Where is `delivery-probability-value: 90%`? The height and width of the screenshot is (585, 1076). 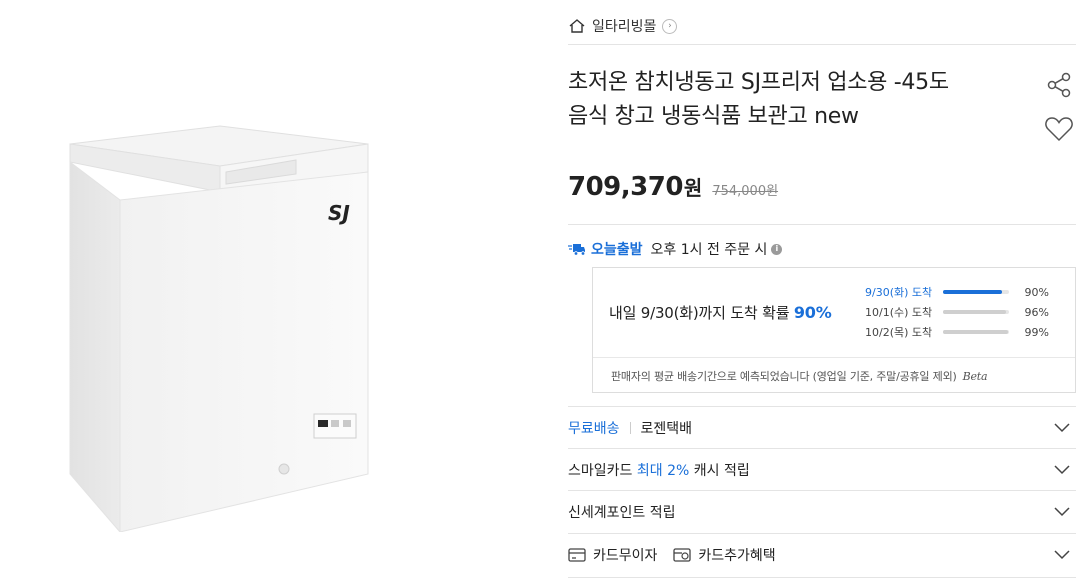
delivery-probability-value: 90% is located at coordinates (812, 312).